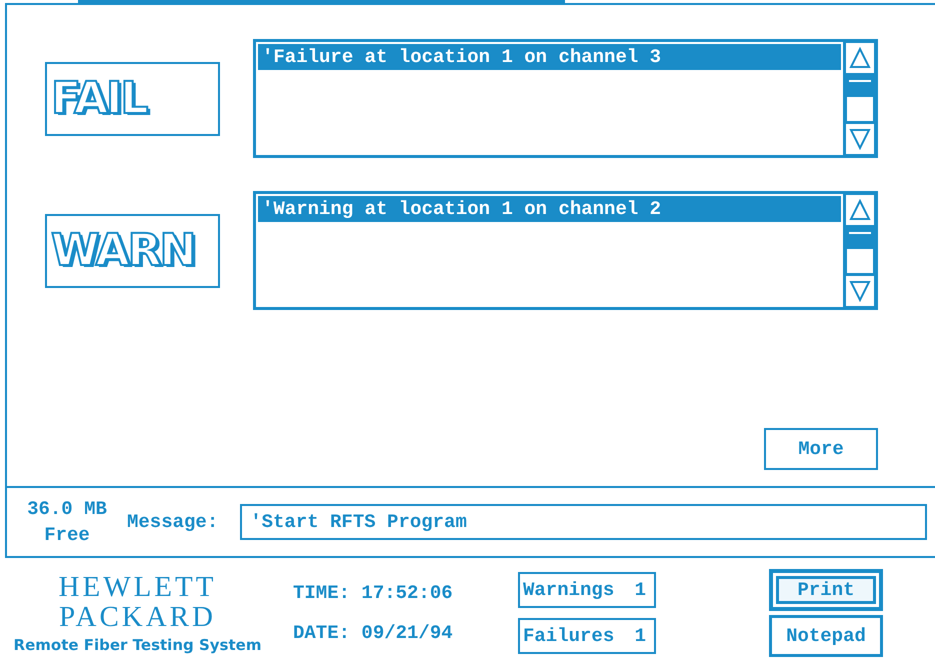 Image resolution: width=935 pixels, height=660 pixels. Describe the element at coordinates (172, 522) in the screenshot. I see `message-label: Message:` at that location.